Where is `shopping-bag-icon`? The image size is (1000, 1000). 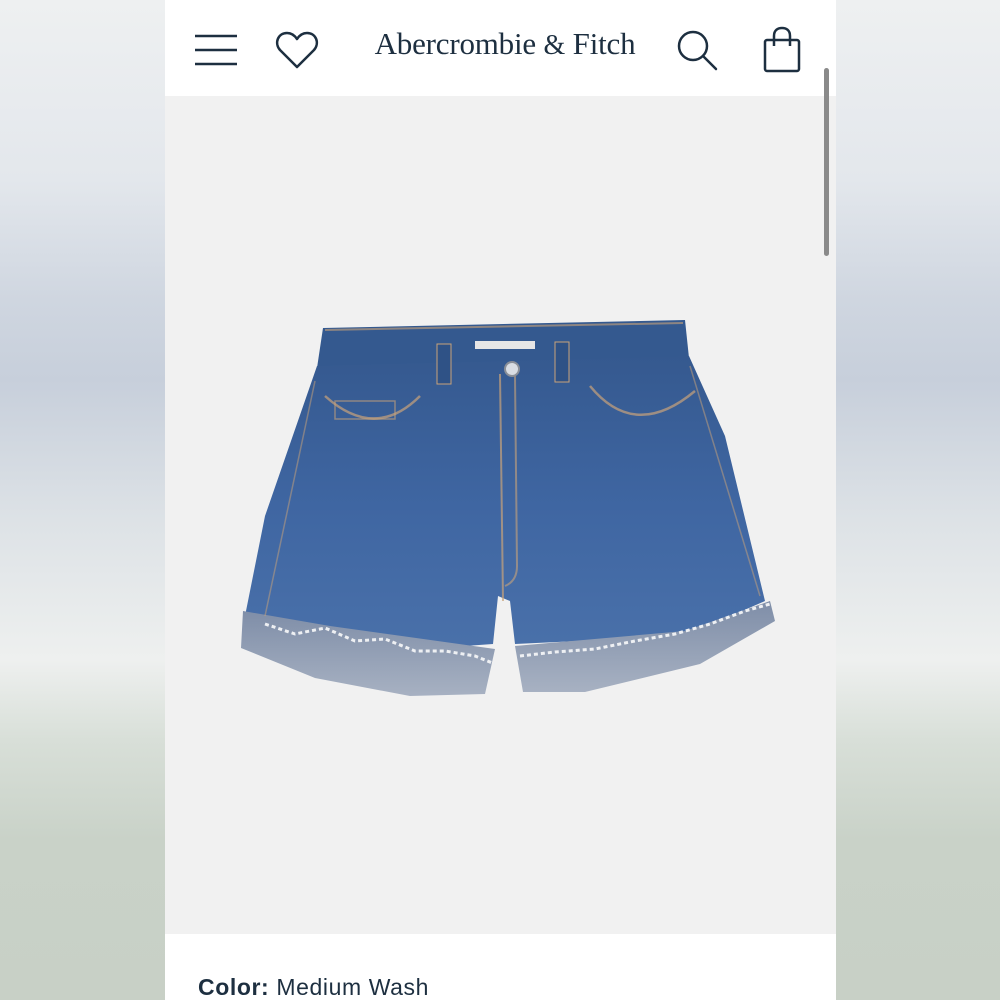 shopping-bag-icon is located at coordinates (782, 49).